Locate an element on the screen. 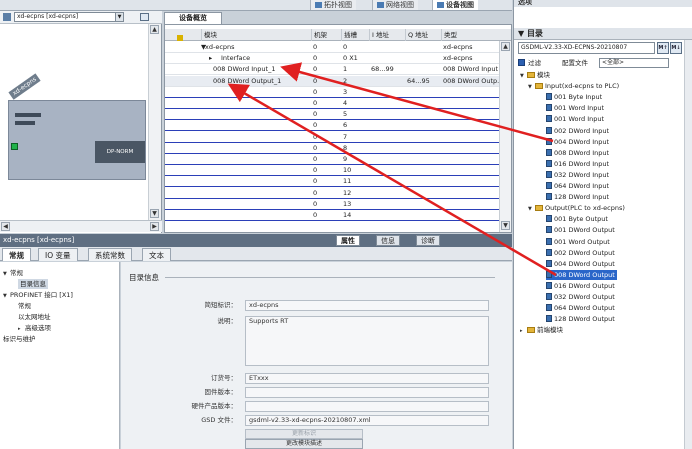 This screenshot has width=692, height=449. tab-system-constants: 系统常数 is located at coordinates (110, 254).